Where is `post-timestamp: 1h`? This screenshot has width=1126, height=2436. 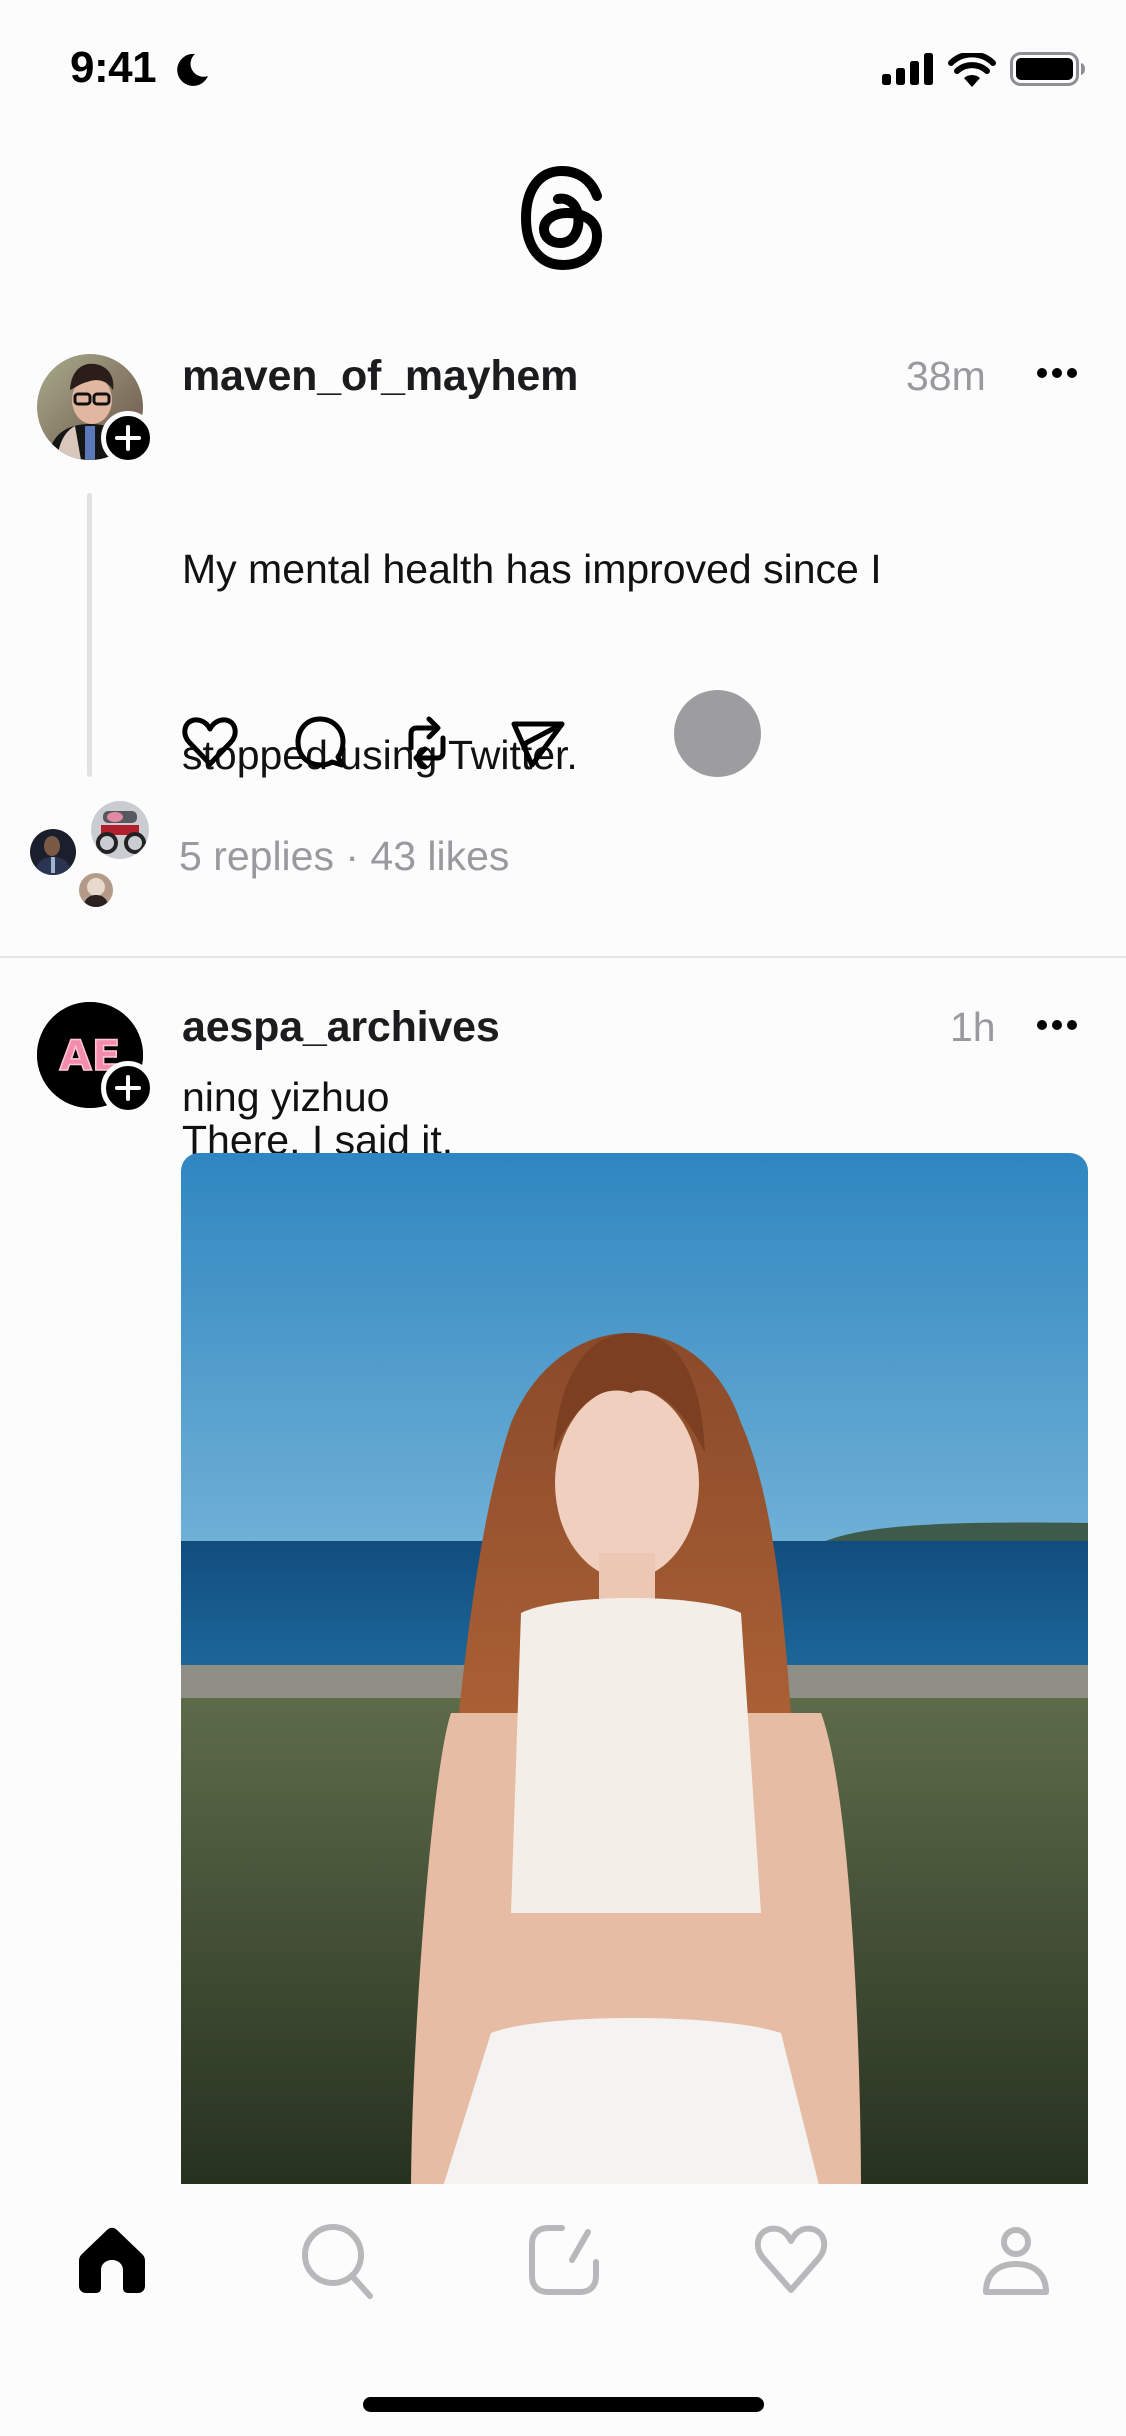 post-timestamp: 1h is located at coordinates (973, 1027).